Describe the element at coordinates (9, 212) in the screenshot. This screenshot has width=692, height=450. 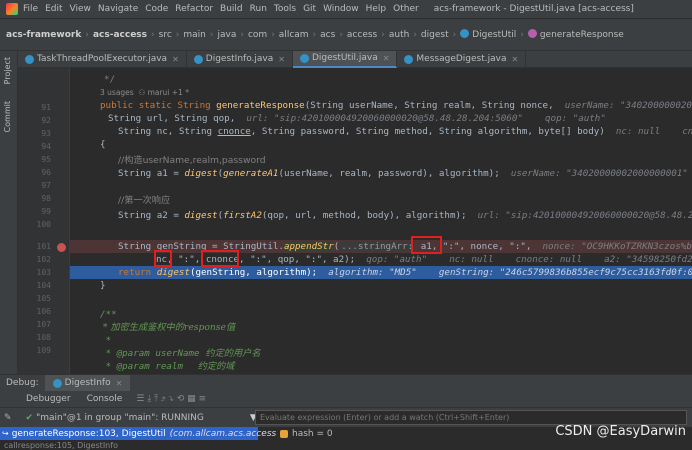
I see `left-tool-strip: Project Commit` at that location.